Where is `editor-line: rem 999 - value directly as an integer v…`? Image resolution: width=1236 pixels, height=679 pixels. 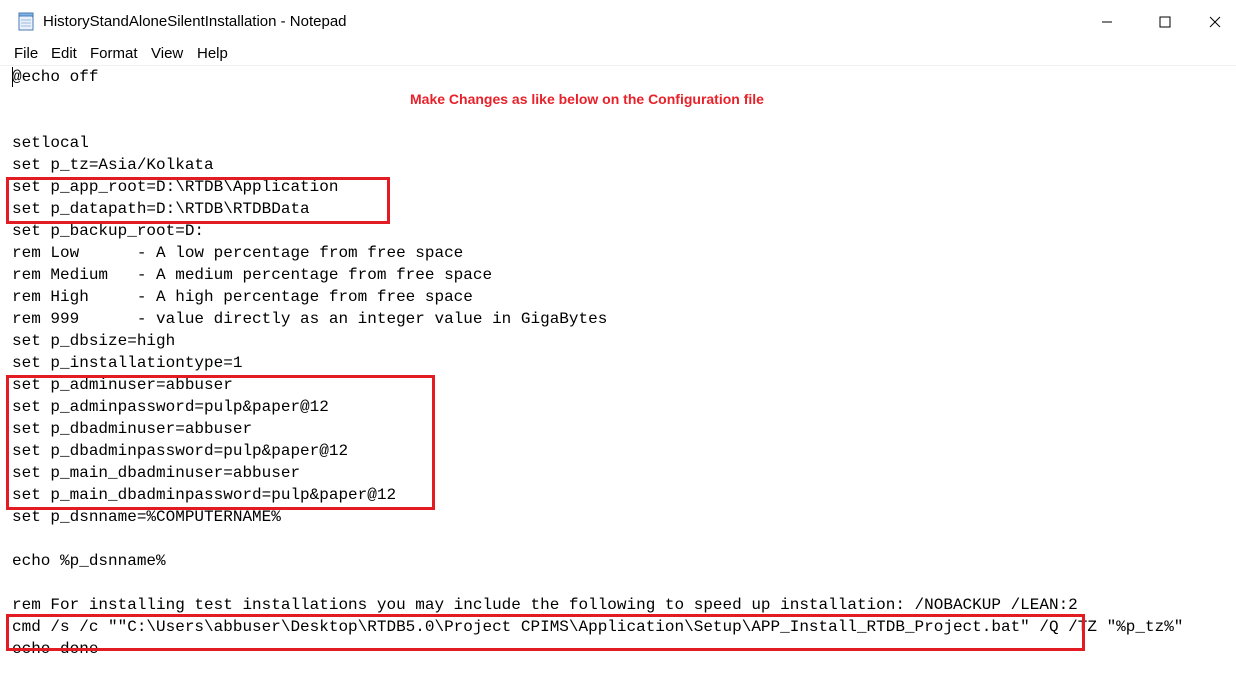 editor-line: rem 999 - value directly as an integer v… is located at coordinates (310, 319).